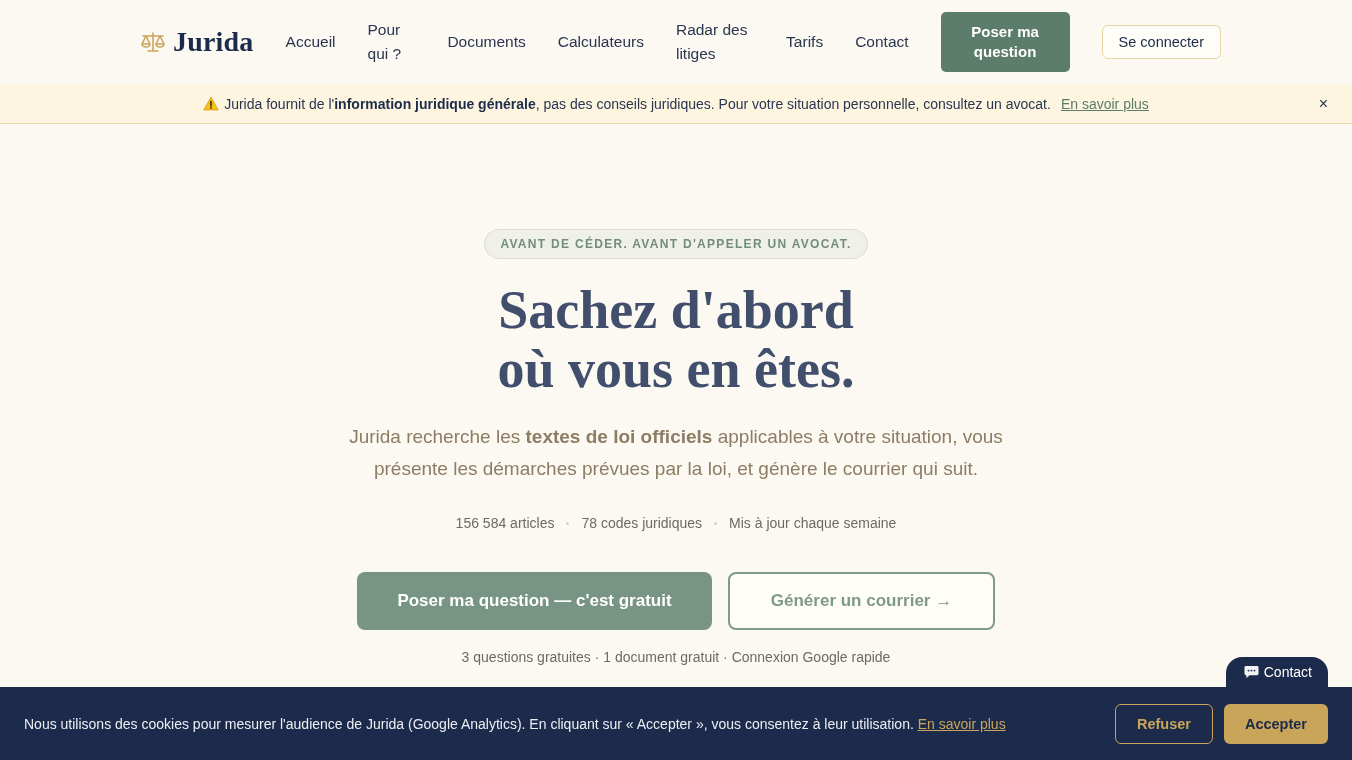 This screenshot has height=760, width=1352. What do you see at coordinates (153, 42) in the screenshot?
I see `scales-icon` at bounding box center [153, 42].